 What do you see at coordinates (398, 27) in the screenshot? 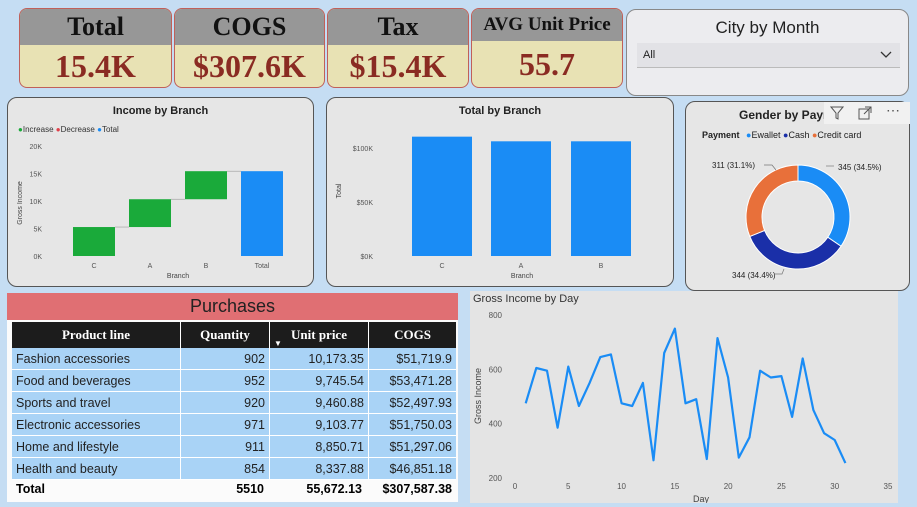
I see `kpi-tax-label: Tax` at bounding box center [398, 27].